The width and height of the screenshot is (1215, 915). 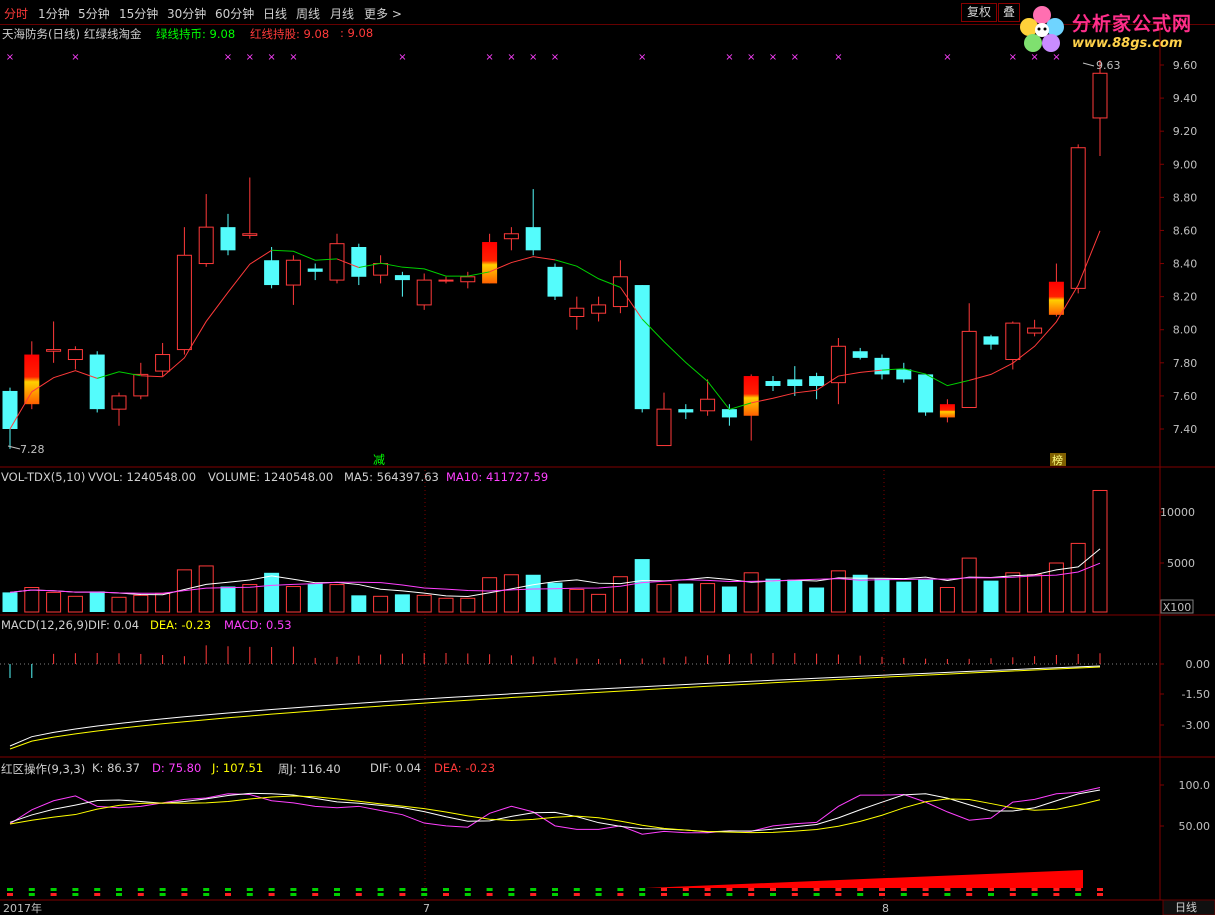 What do you see at coordinates (555, 697) in the screenshot?
I see `macd-layer` at bounding box center [555, 697].